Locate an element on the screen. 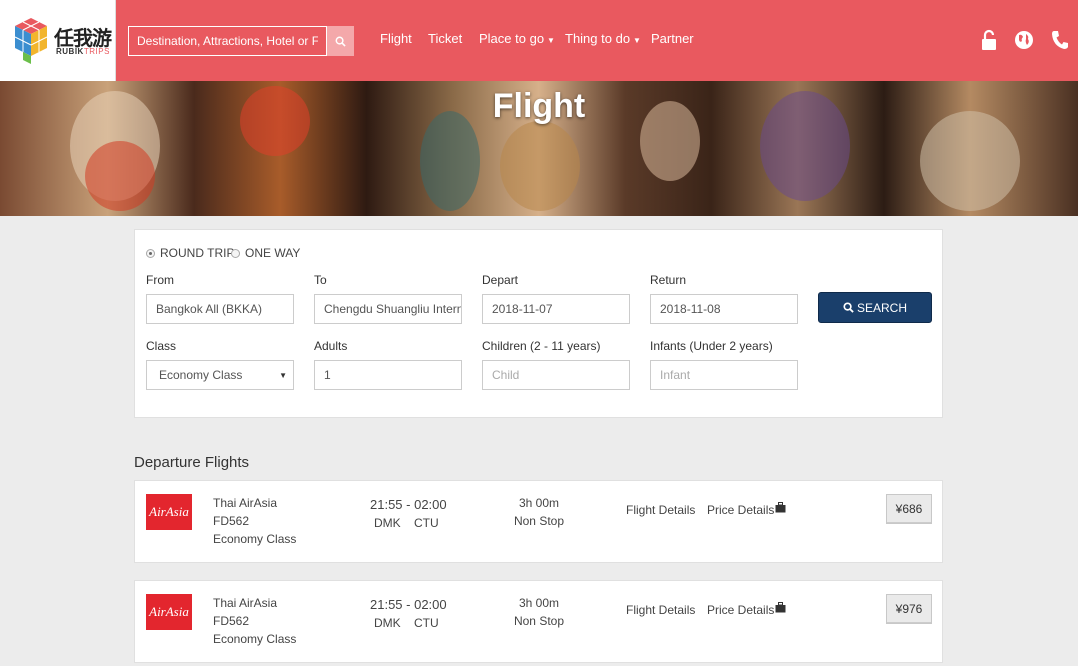 The image size is (1078, 666). page-title: Flight is located at coordinates (539, 106).